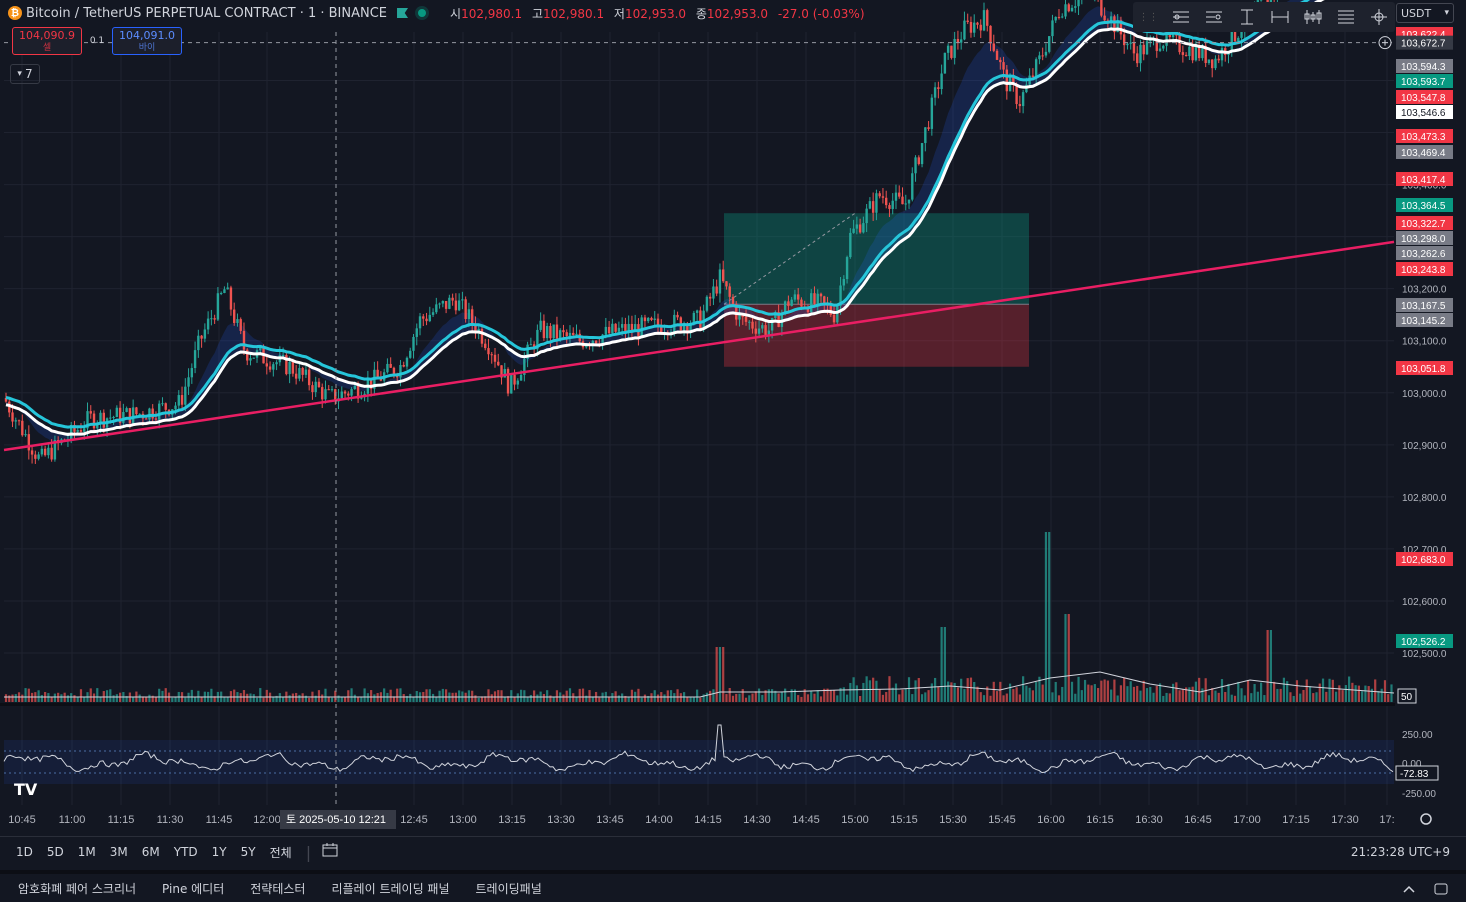 The image size is (1466, 902). I want to click on tab-pine-editor: Pine 에디터, so click(193, 888).